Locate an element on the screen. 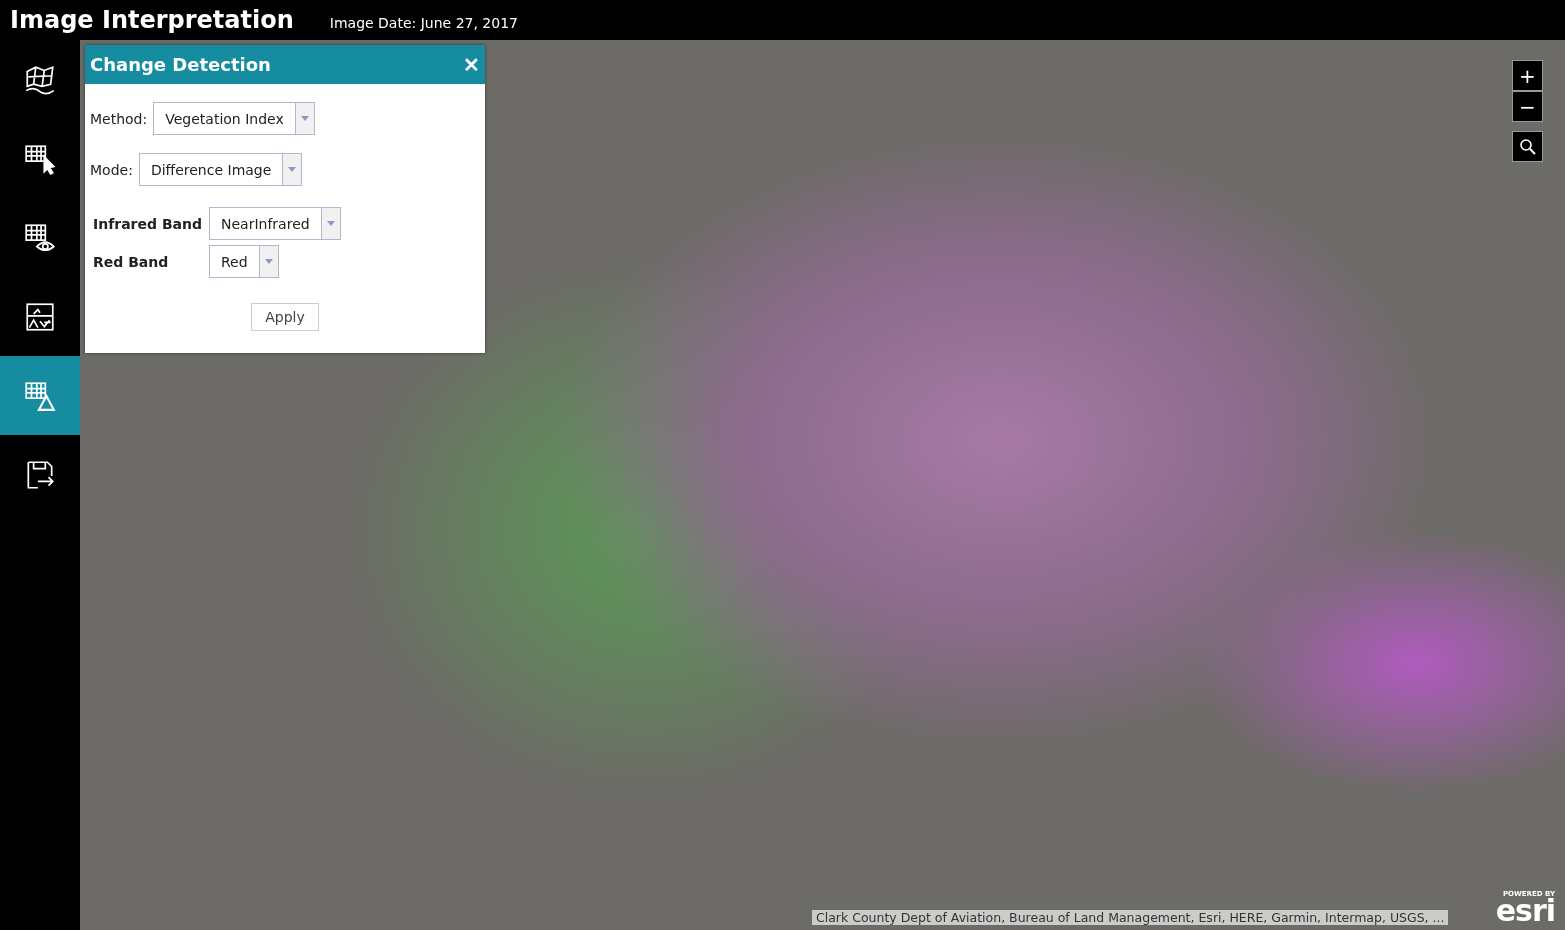  image-date: Image Date: June 27, 2017 is located at coordinates (423, 22).